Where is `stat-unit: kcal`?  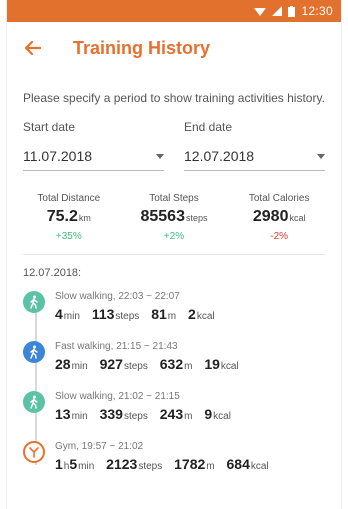 stat-unit: kcal is located at coordinates (297, 218).